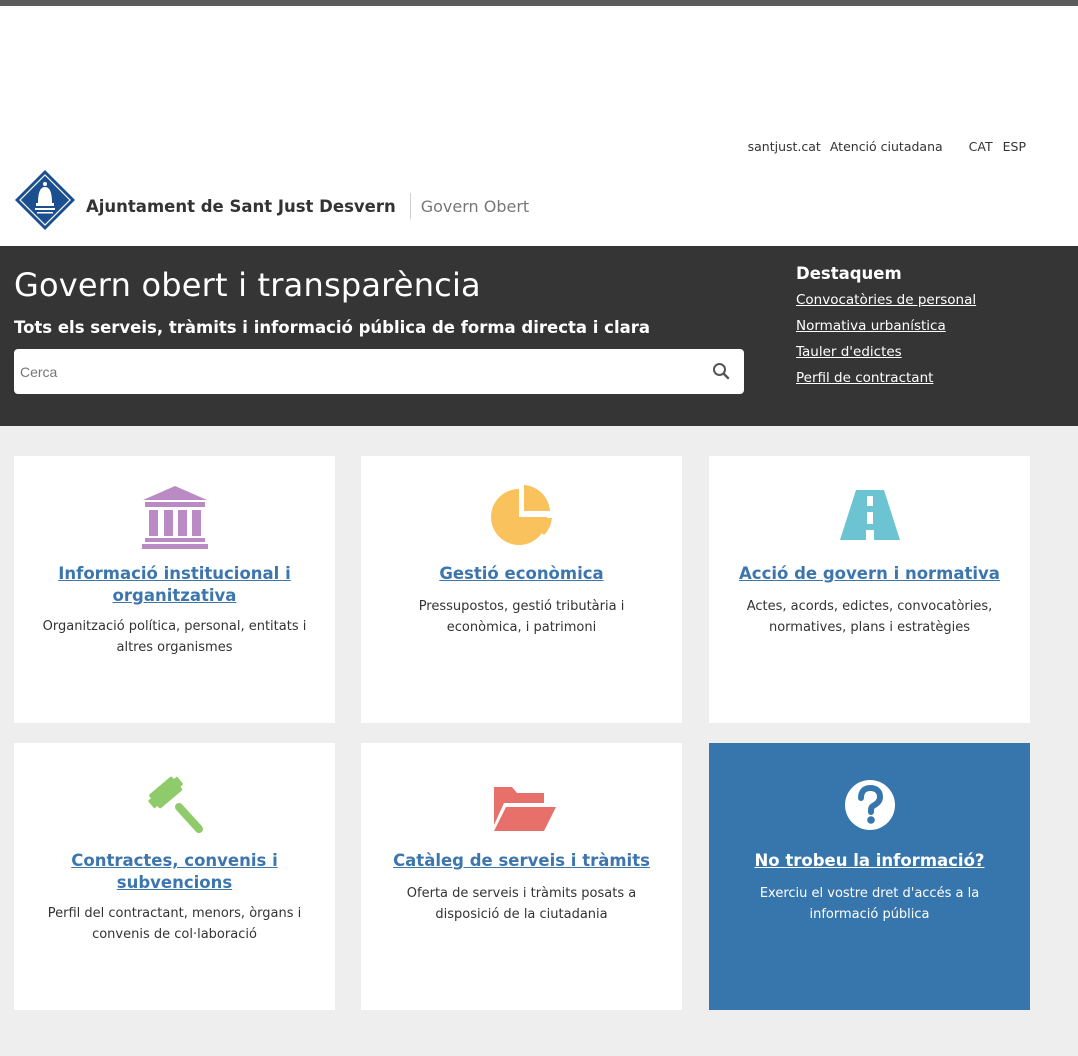 The height and width of the screenshot is (1056, 1078). I want to click on highlight-link-normativa: Normativa urbanística, so click(886, 326).